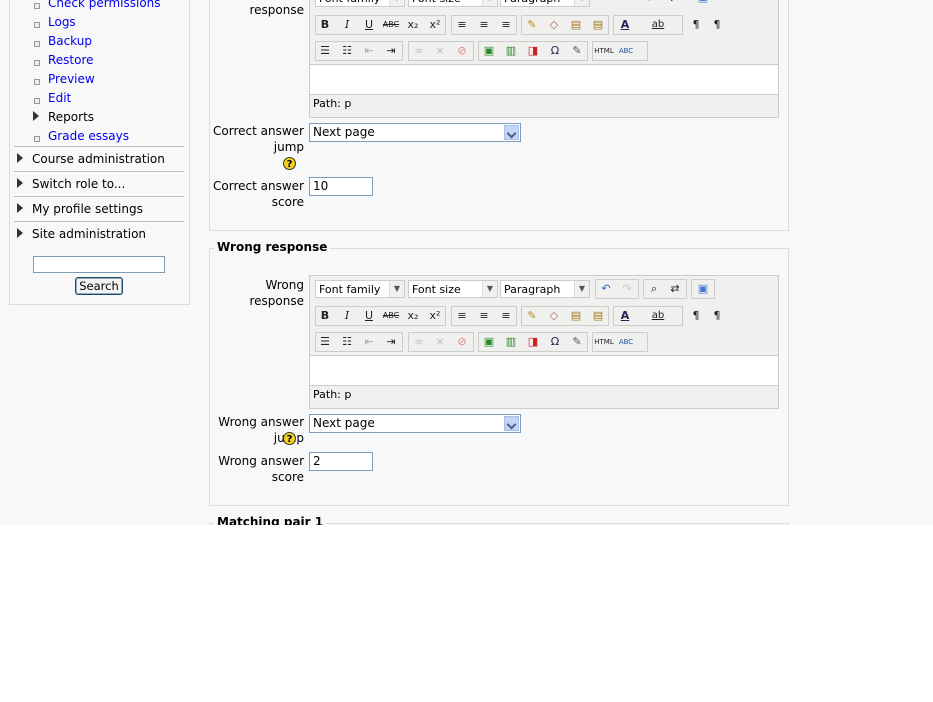 This screenshot has height=702, width=933. What do you see at coordinates (89, 234) in the screenshot?
I see `section-label: Site administration` at bounding box center [89, 234].